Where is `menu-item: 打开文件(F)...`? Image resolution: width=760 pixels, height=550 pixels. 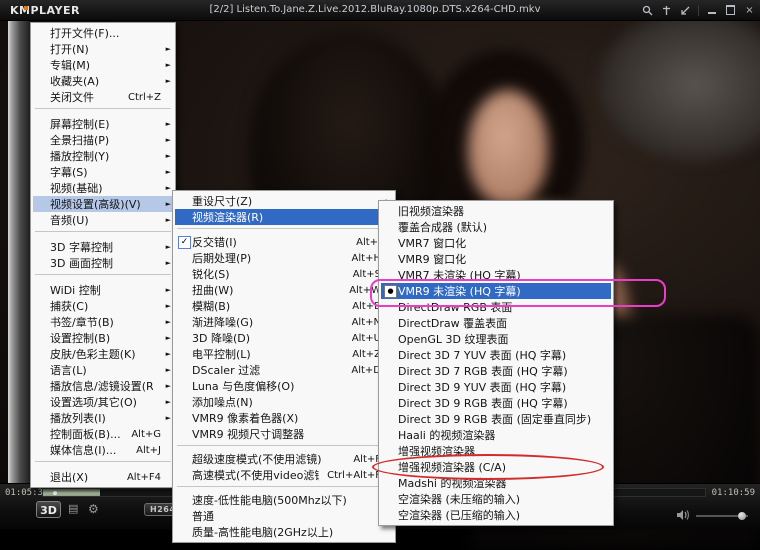 menu-item: 打开文件(F)... is located at coordinates (103, 33).